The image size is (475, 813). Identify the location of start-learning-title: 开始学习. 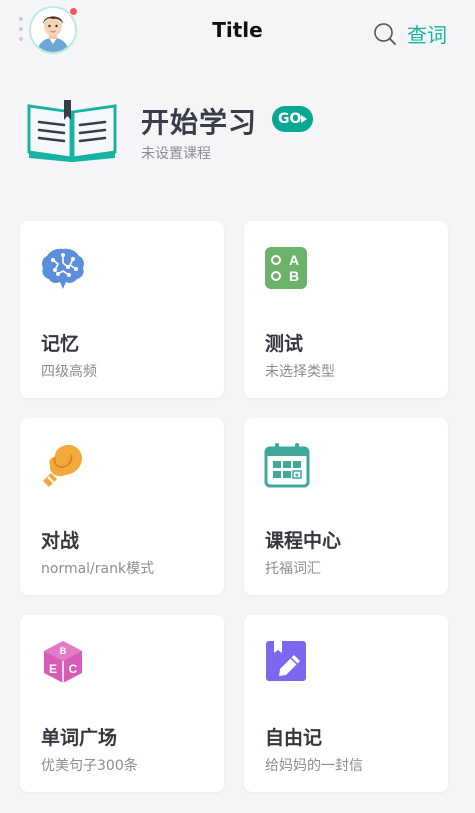
(199, 121).